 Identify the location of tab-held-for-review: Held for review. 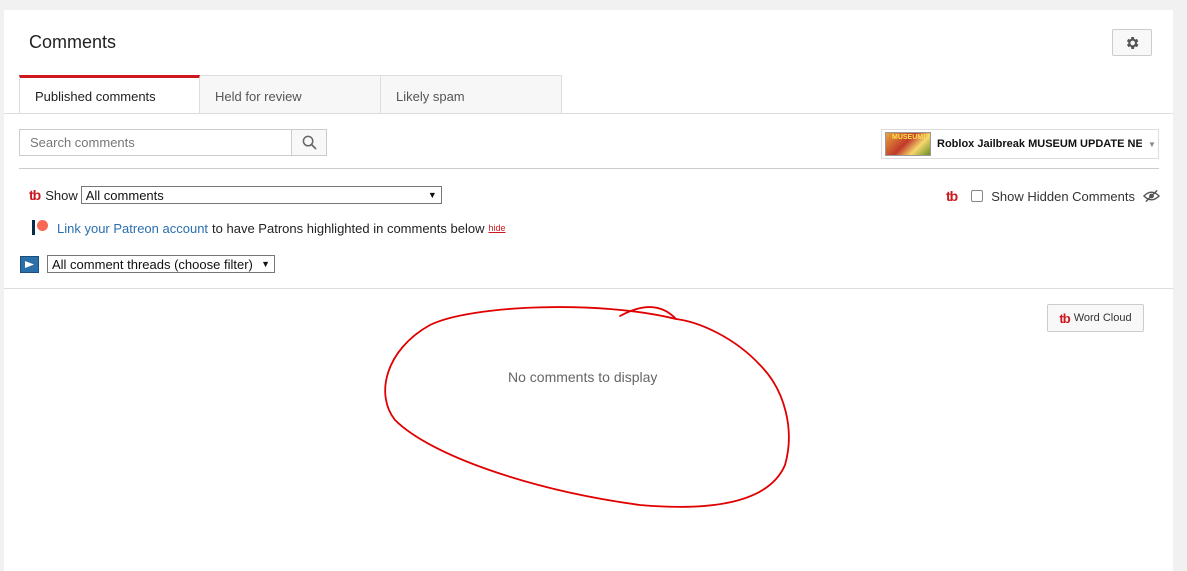
(290, 94).